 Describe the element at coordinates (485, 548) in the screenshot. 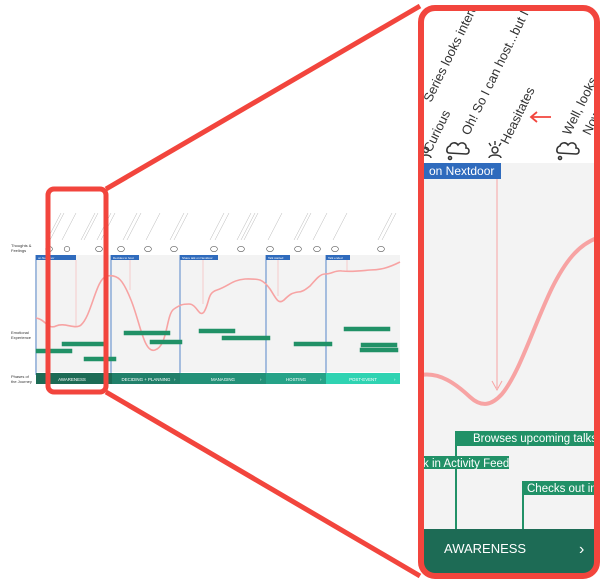

I see `zoom-phase-label: AWARENESS` at that location.